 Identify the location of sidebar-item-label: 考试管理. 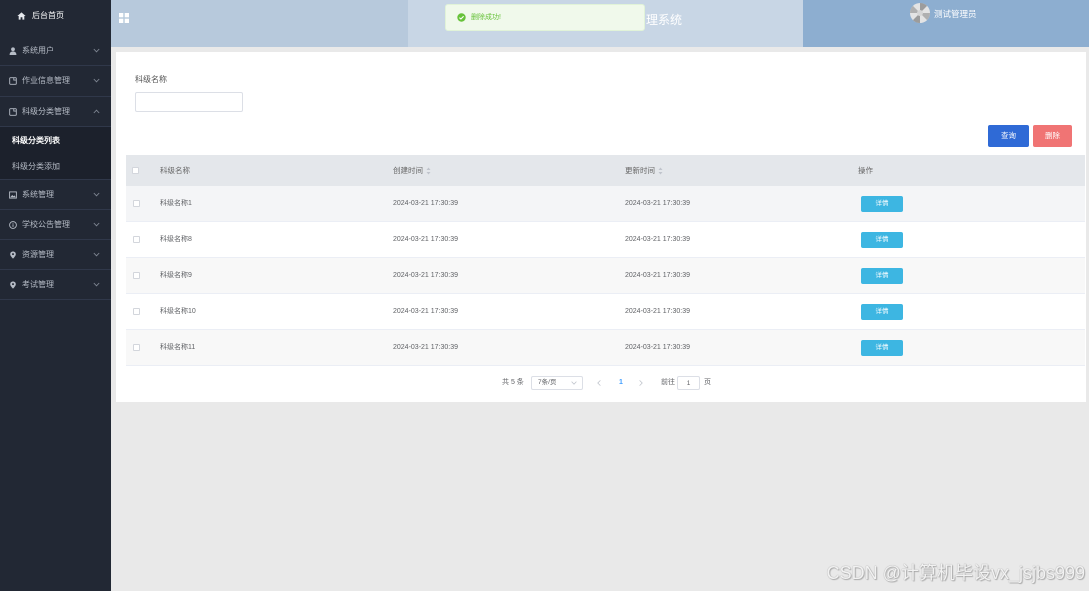
(38, 284).